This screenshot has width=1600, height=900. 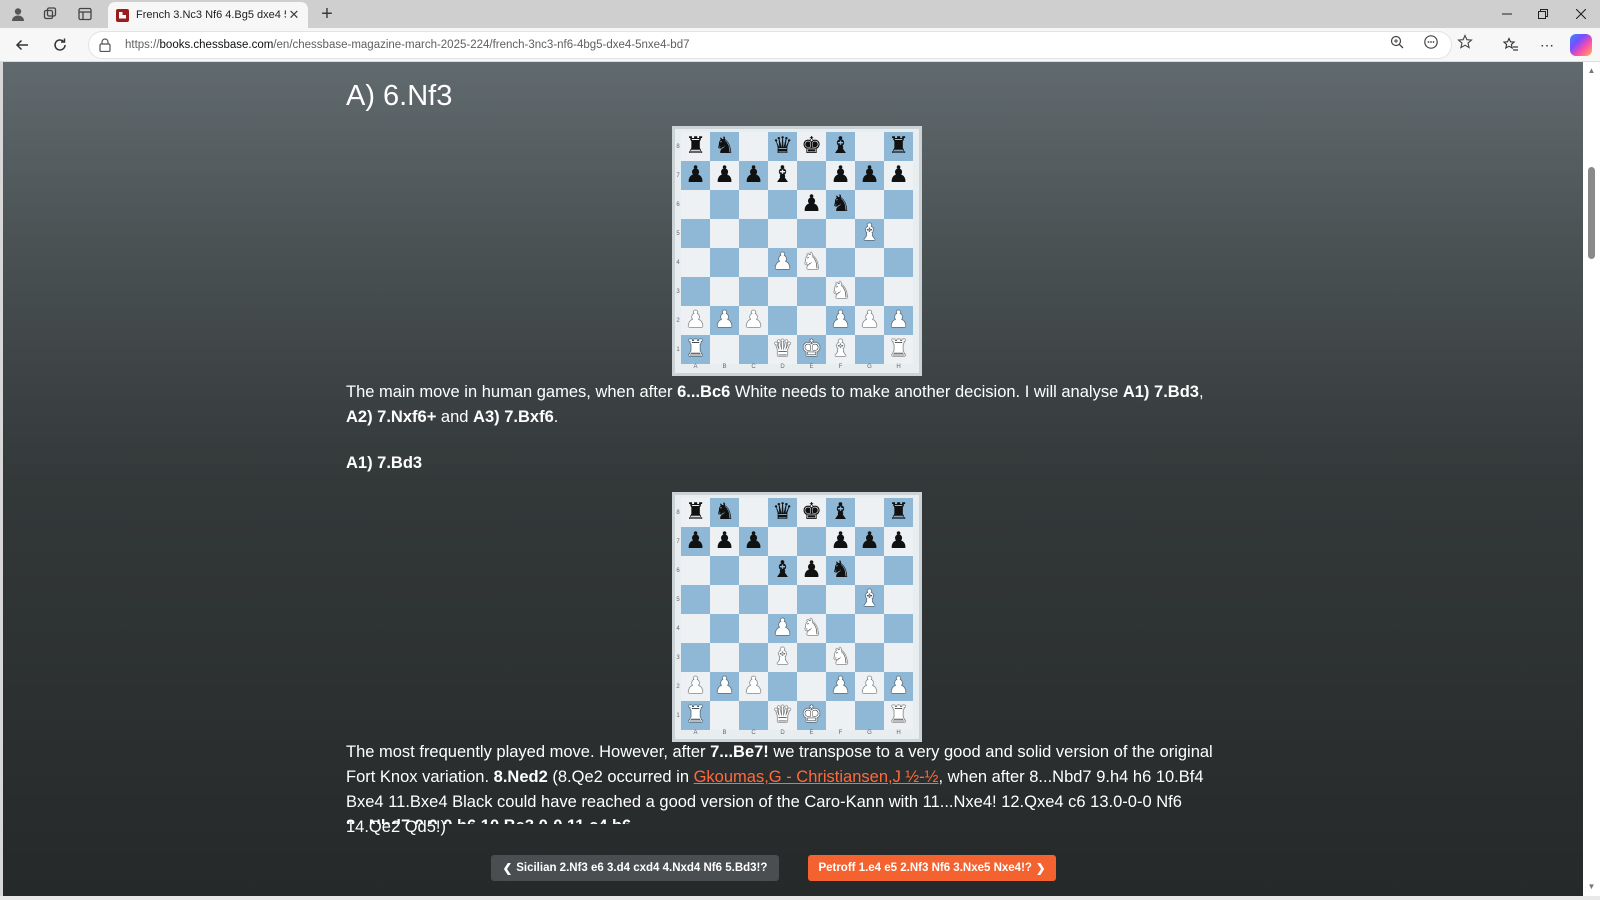 I want to click on black-rook-icon: ♜, so click(x=898, y=146).